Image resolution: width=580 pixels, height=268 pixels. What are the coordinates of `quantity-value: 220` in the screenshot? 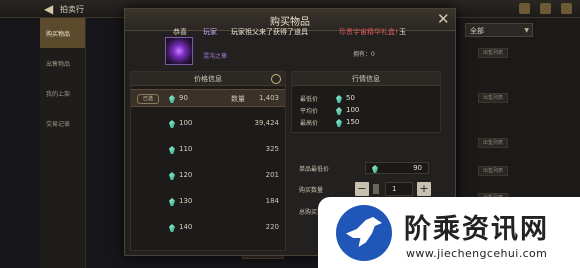 It's located at (272, 227).